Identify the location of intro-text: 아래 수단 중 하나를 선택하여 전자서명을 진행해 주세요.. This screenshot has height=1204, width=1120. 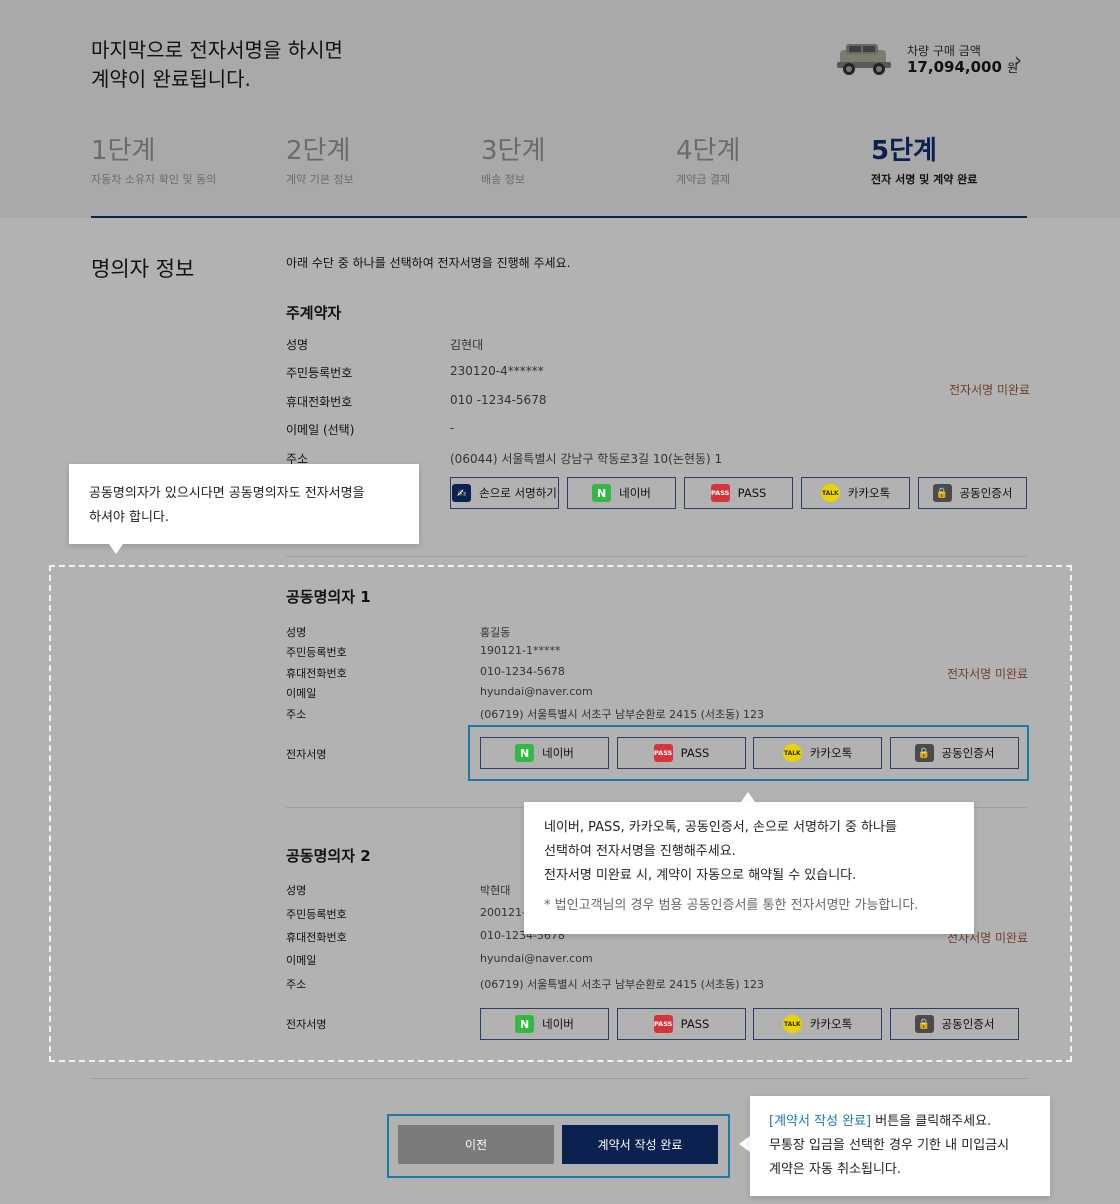
(428, 263).